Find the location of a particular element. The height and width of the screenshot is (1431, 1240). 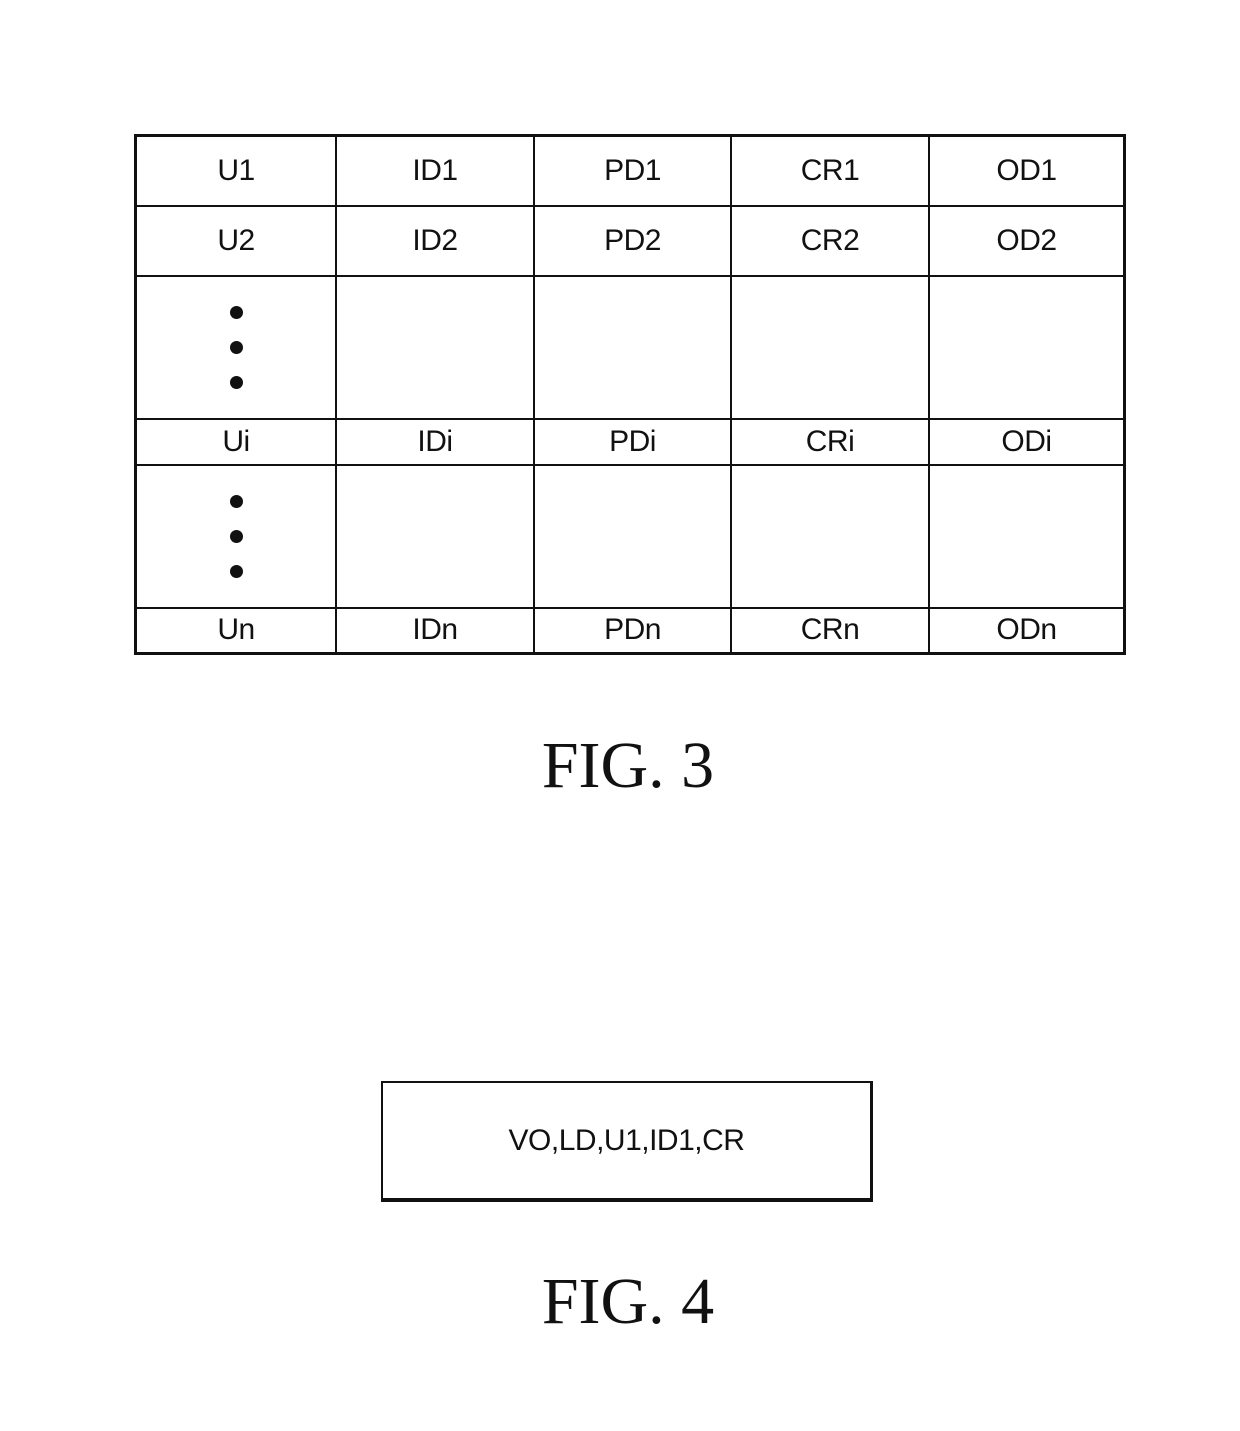

cell-id: ID2 is located at coordinates (435, 240).